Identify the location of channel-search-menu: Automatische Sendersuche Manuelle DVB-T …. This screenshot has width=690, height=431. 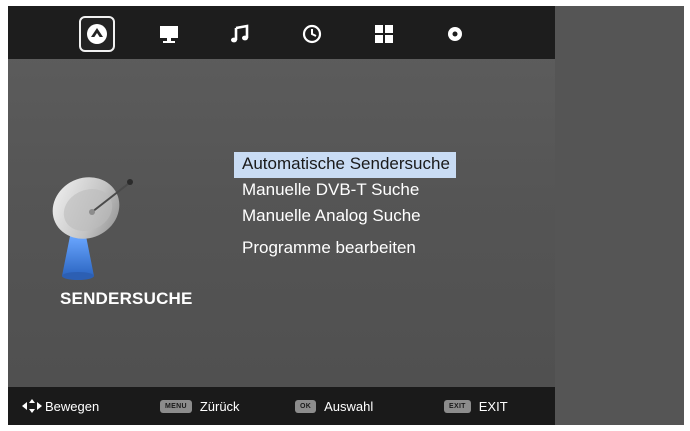
(345, 207).